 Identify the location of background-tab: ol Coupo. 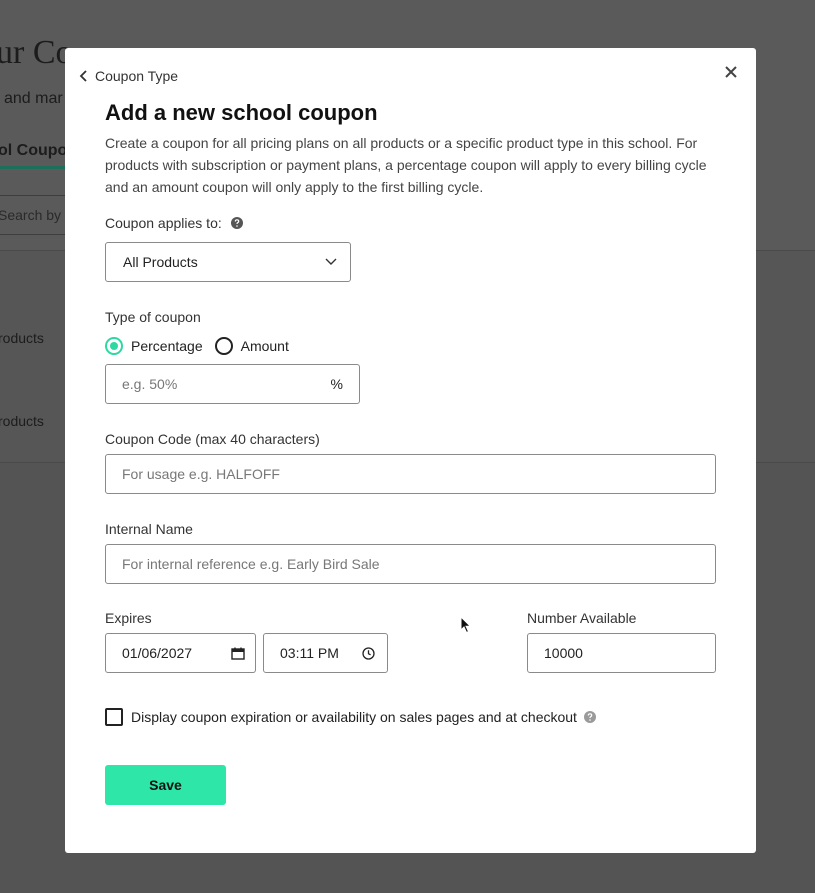
(34, 150).